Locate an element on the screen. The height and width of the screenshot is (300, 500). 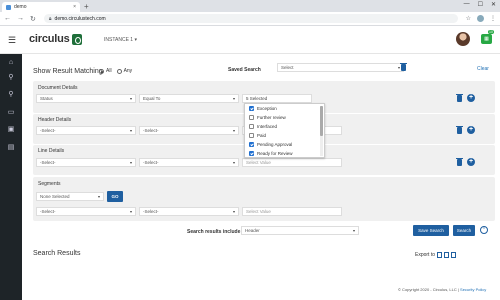
minimize-icon: — is located at coordinates (467, 4).